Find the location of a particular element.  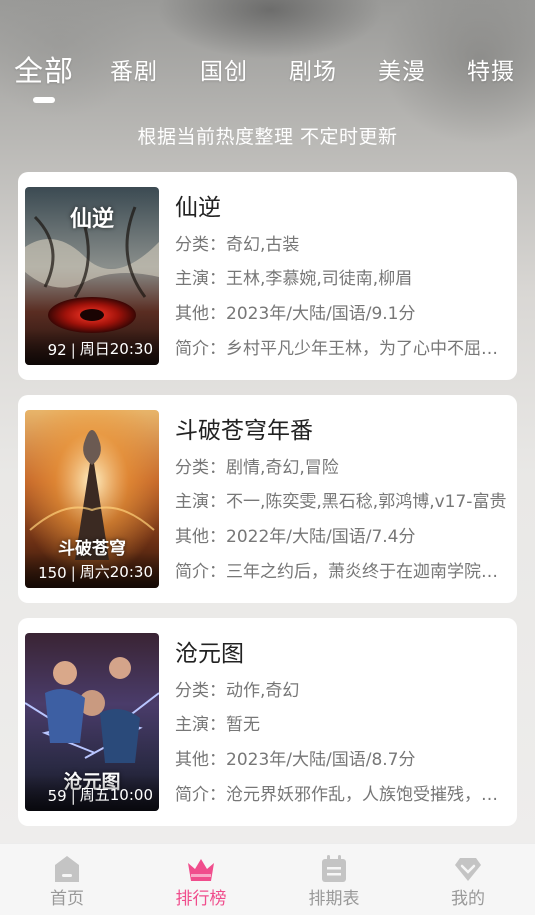

episode-badge: 59 | 周五10:00 is located at coordinates (92, 793).